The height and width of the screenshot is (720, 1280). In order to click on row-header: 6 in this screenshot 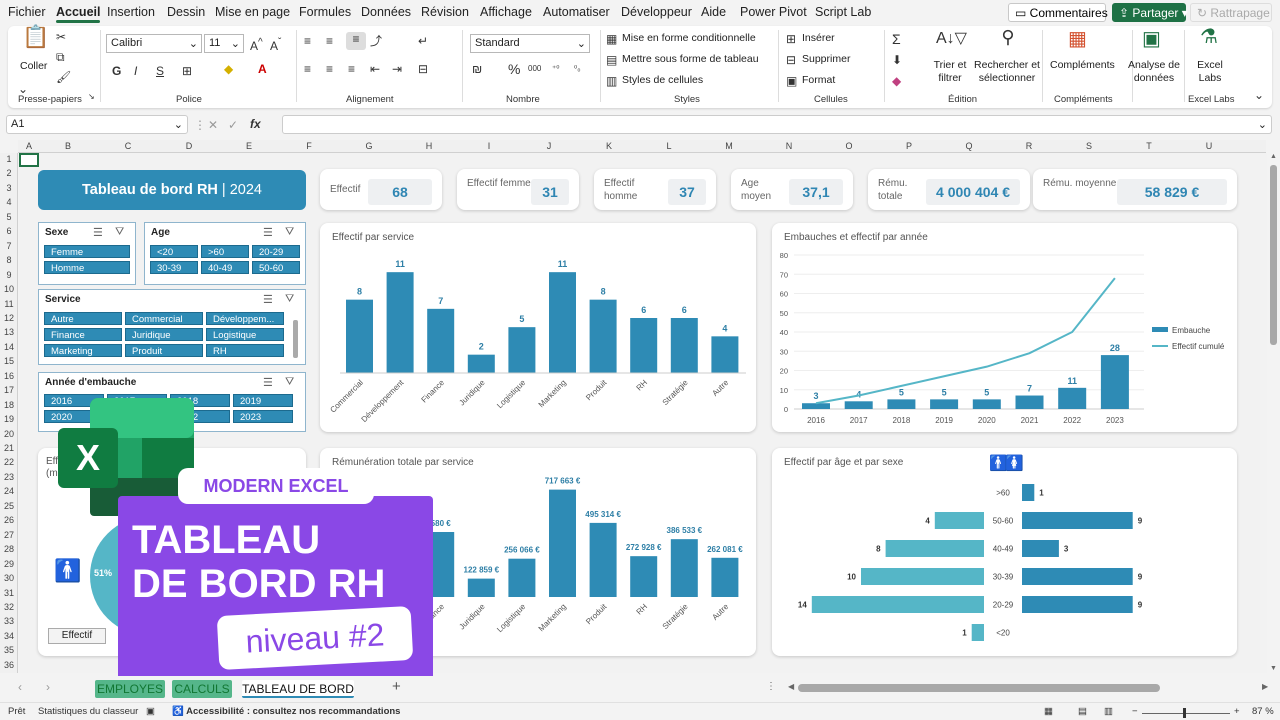, I will do `click(9, 233)`.